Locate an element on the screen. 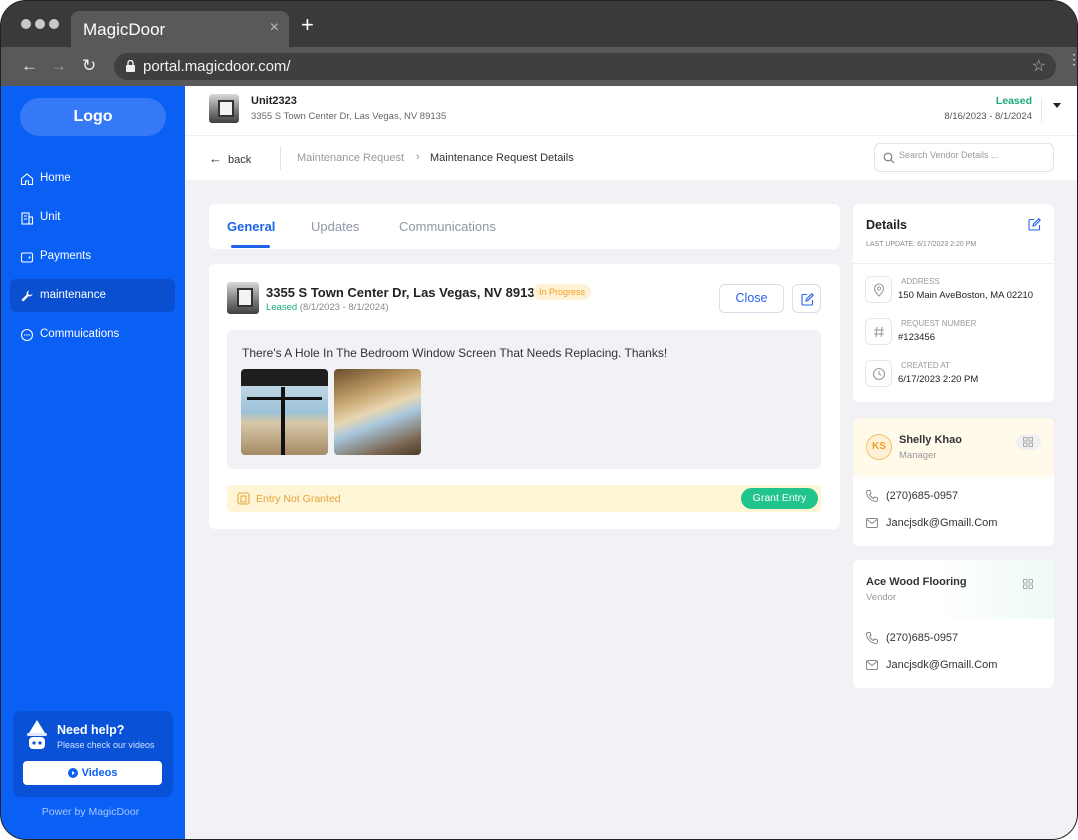 The image size is (1078, 840). hash-icon is located at coordinates (878, 331).